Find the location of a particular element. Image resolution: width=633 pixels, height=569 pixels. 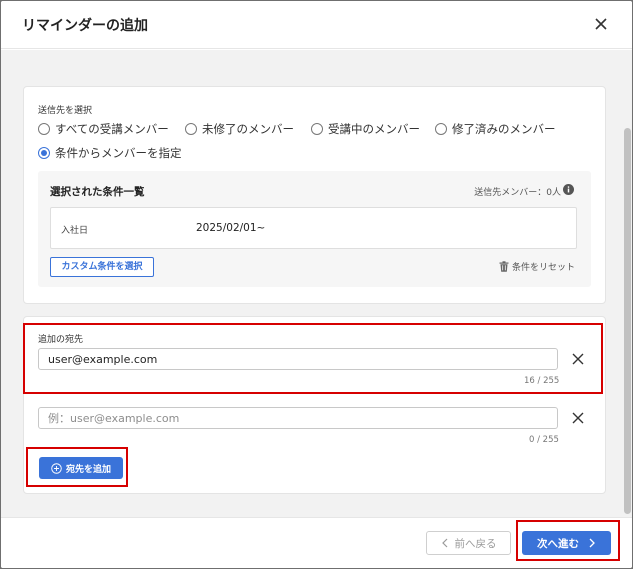

radio-label: 修了済みのメンバー is located at coordinates (504, 129).